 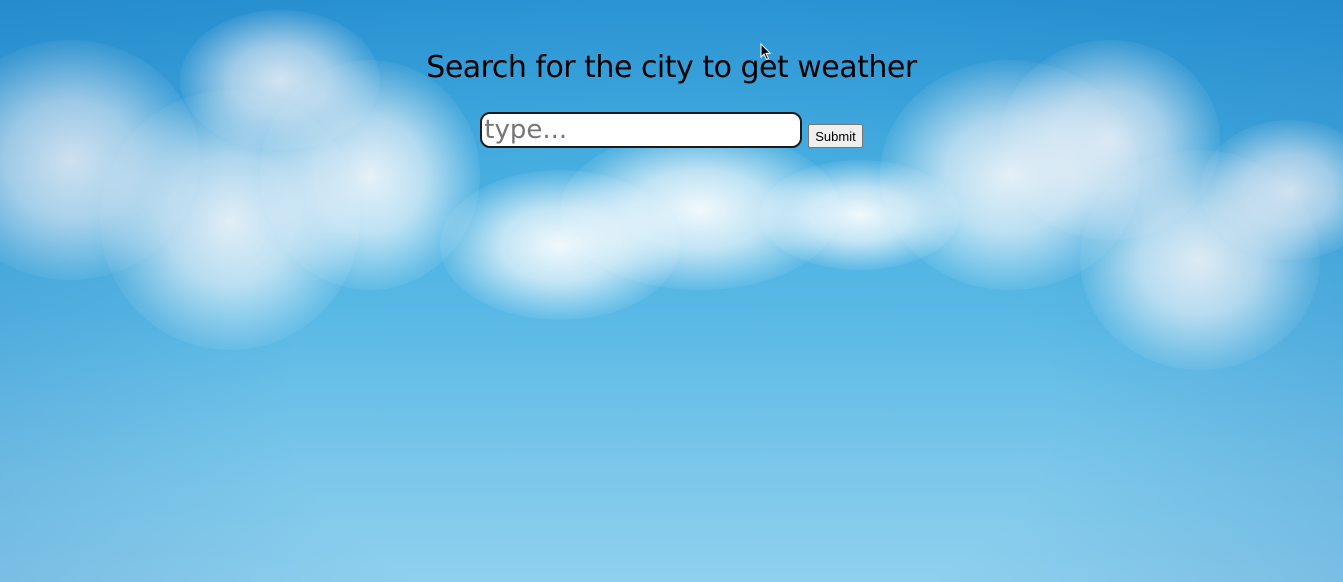 I want to click on city-search-form: Submit, so click(x=671, y=130).